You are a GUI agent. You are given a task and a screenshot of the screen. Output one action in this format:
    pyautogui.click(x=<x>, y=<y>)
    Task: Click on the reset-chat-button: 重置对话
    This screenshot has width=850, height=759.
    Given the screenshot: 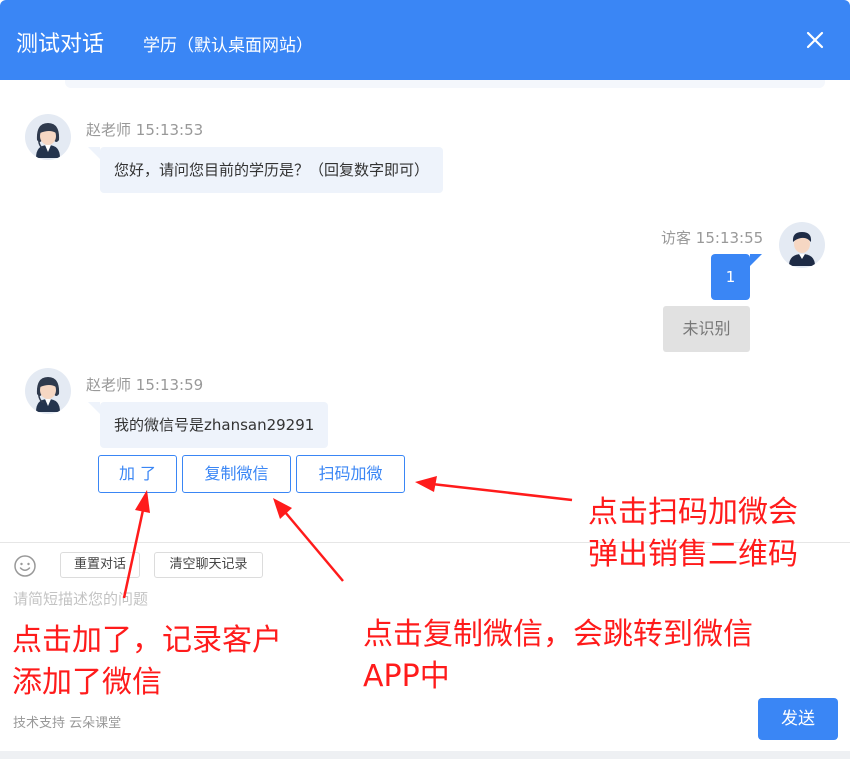 What is the action you would take?
    pyautogui.click(x=100, y=565)
    